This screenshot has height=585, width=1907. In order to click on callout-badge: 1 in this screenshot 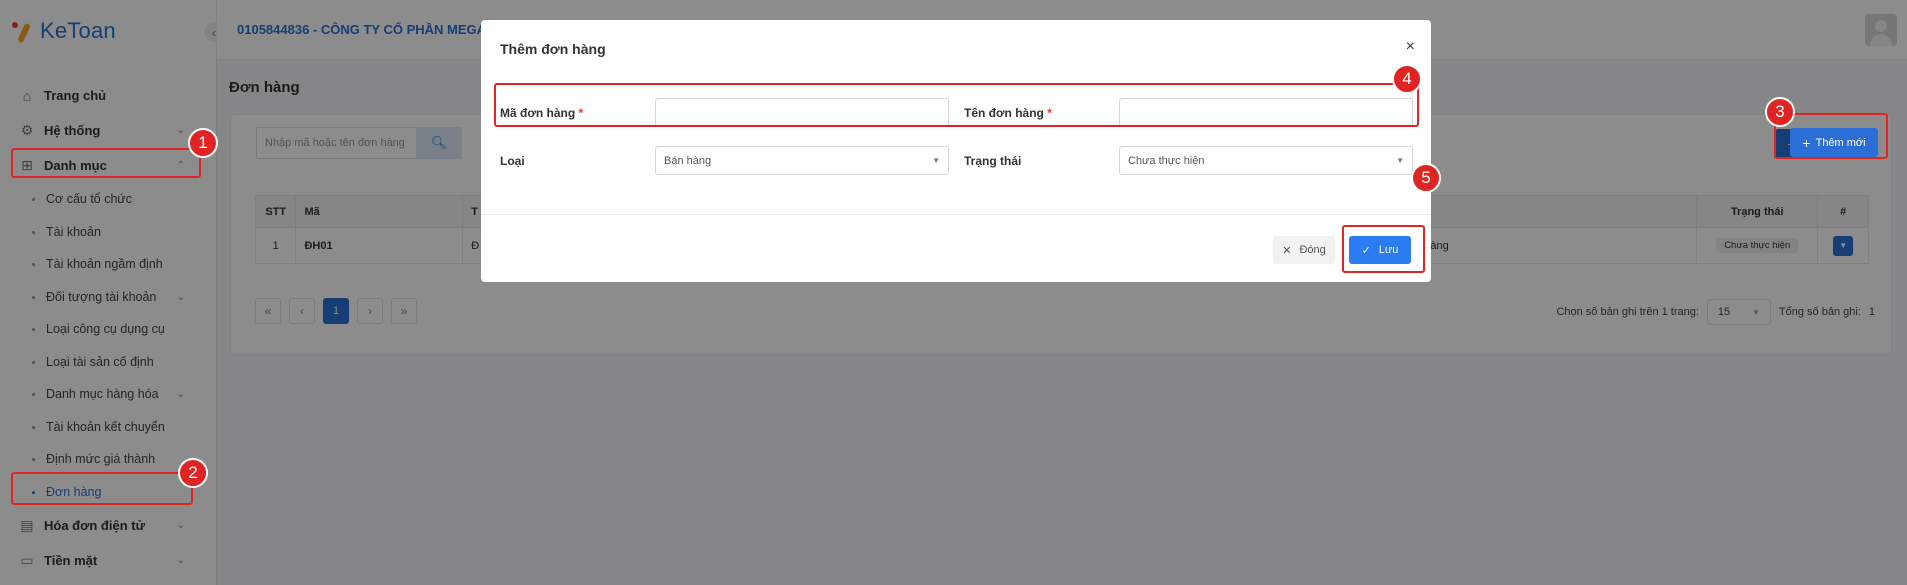, I will do `click(203, 143)`.